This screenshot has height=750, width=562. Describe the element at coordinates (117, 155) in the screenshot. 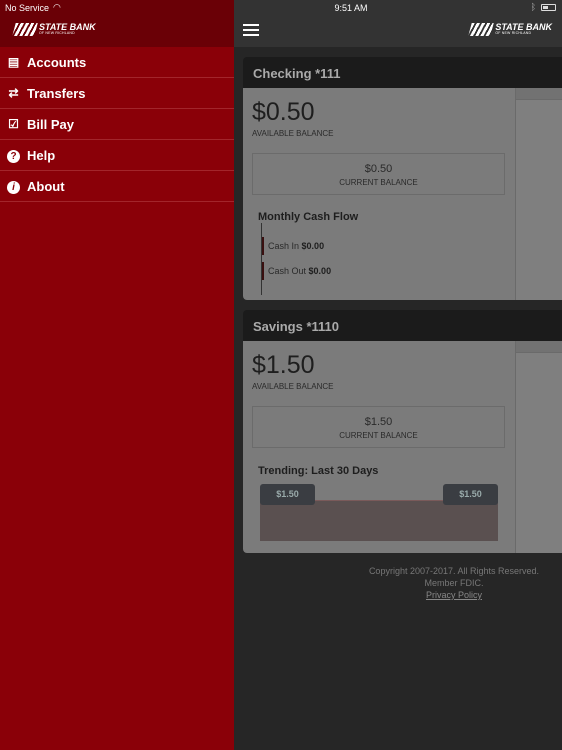

I see `sidebar-item-help: ? Help` at that location.